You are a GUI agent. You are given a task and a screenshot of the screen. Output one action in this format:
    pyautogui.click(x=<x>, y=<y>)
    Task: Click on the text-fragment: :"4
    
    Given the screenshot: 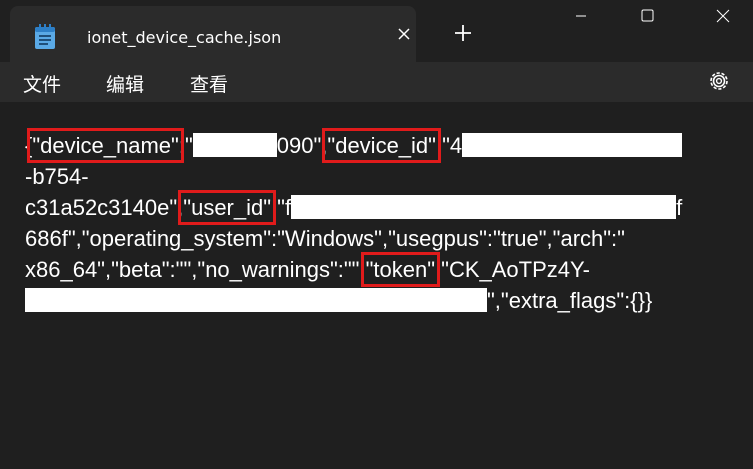 What is the action you would take?
    pyautogui.click(x=449, y=145)
    